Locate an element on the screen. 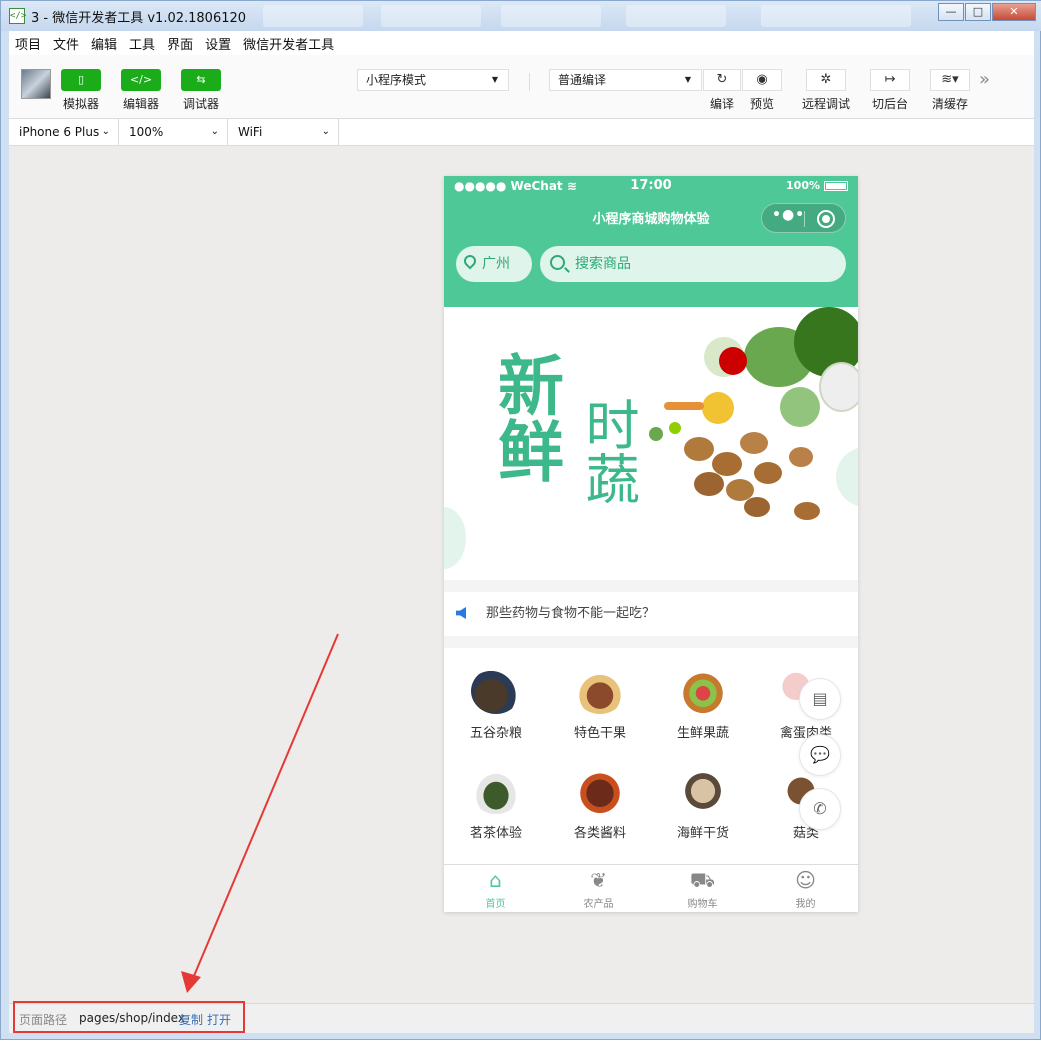 The height and width of the screenshot is (1041, 1041). banner-heading-2: 时蔬 is located at coordinates (640, 458).